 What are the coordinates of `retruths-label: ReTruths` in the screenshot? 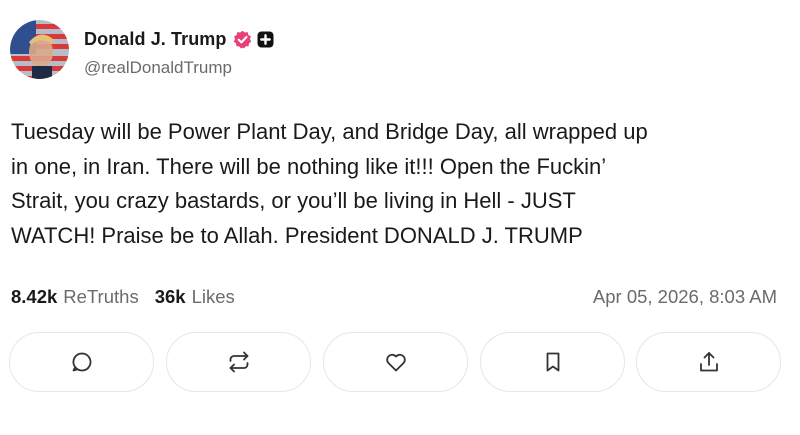 It's located at (101, 296).